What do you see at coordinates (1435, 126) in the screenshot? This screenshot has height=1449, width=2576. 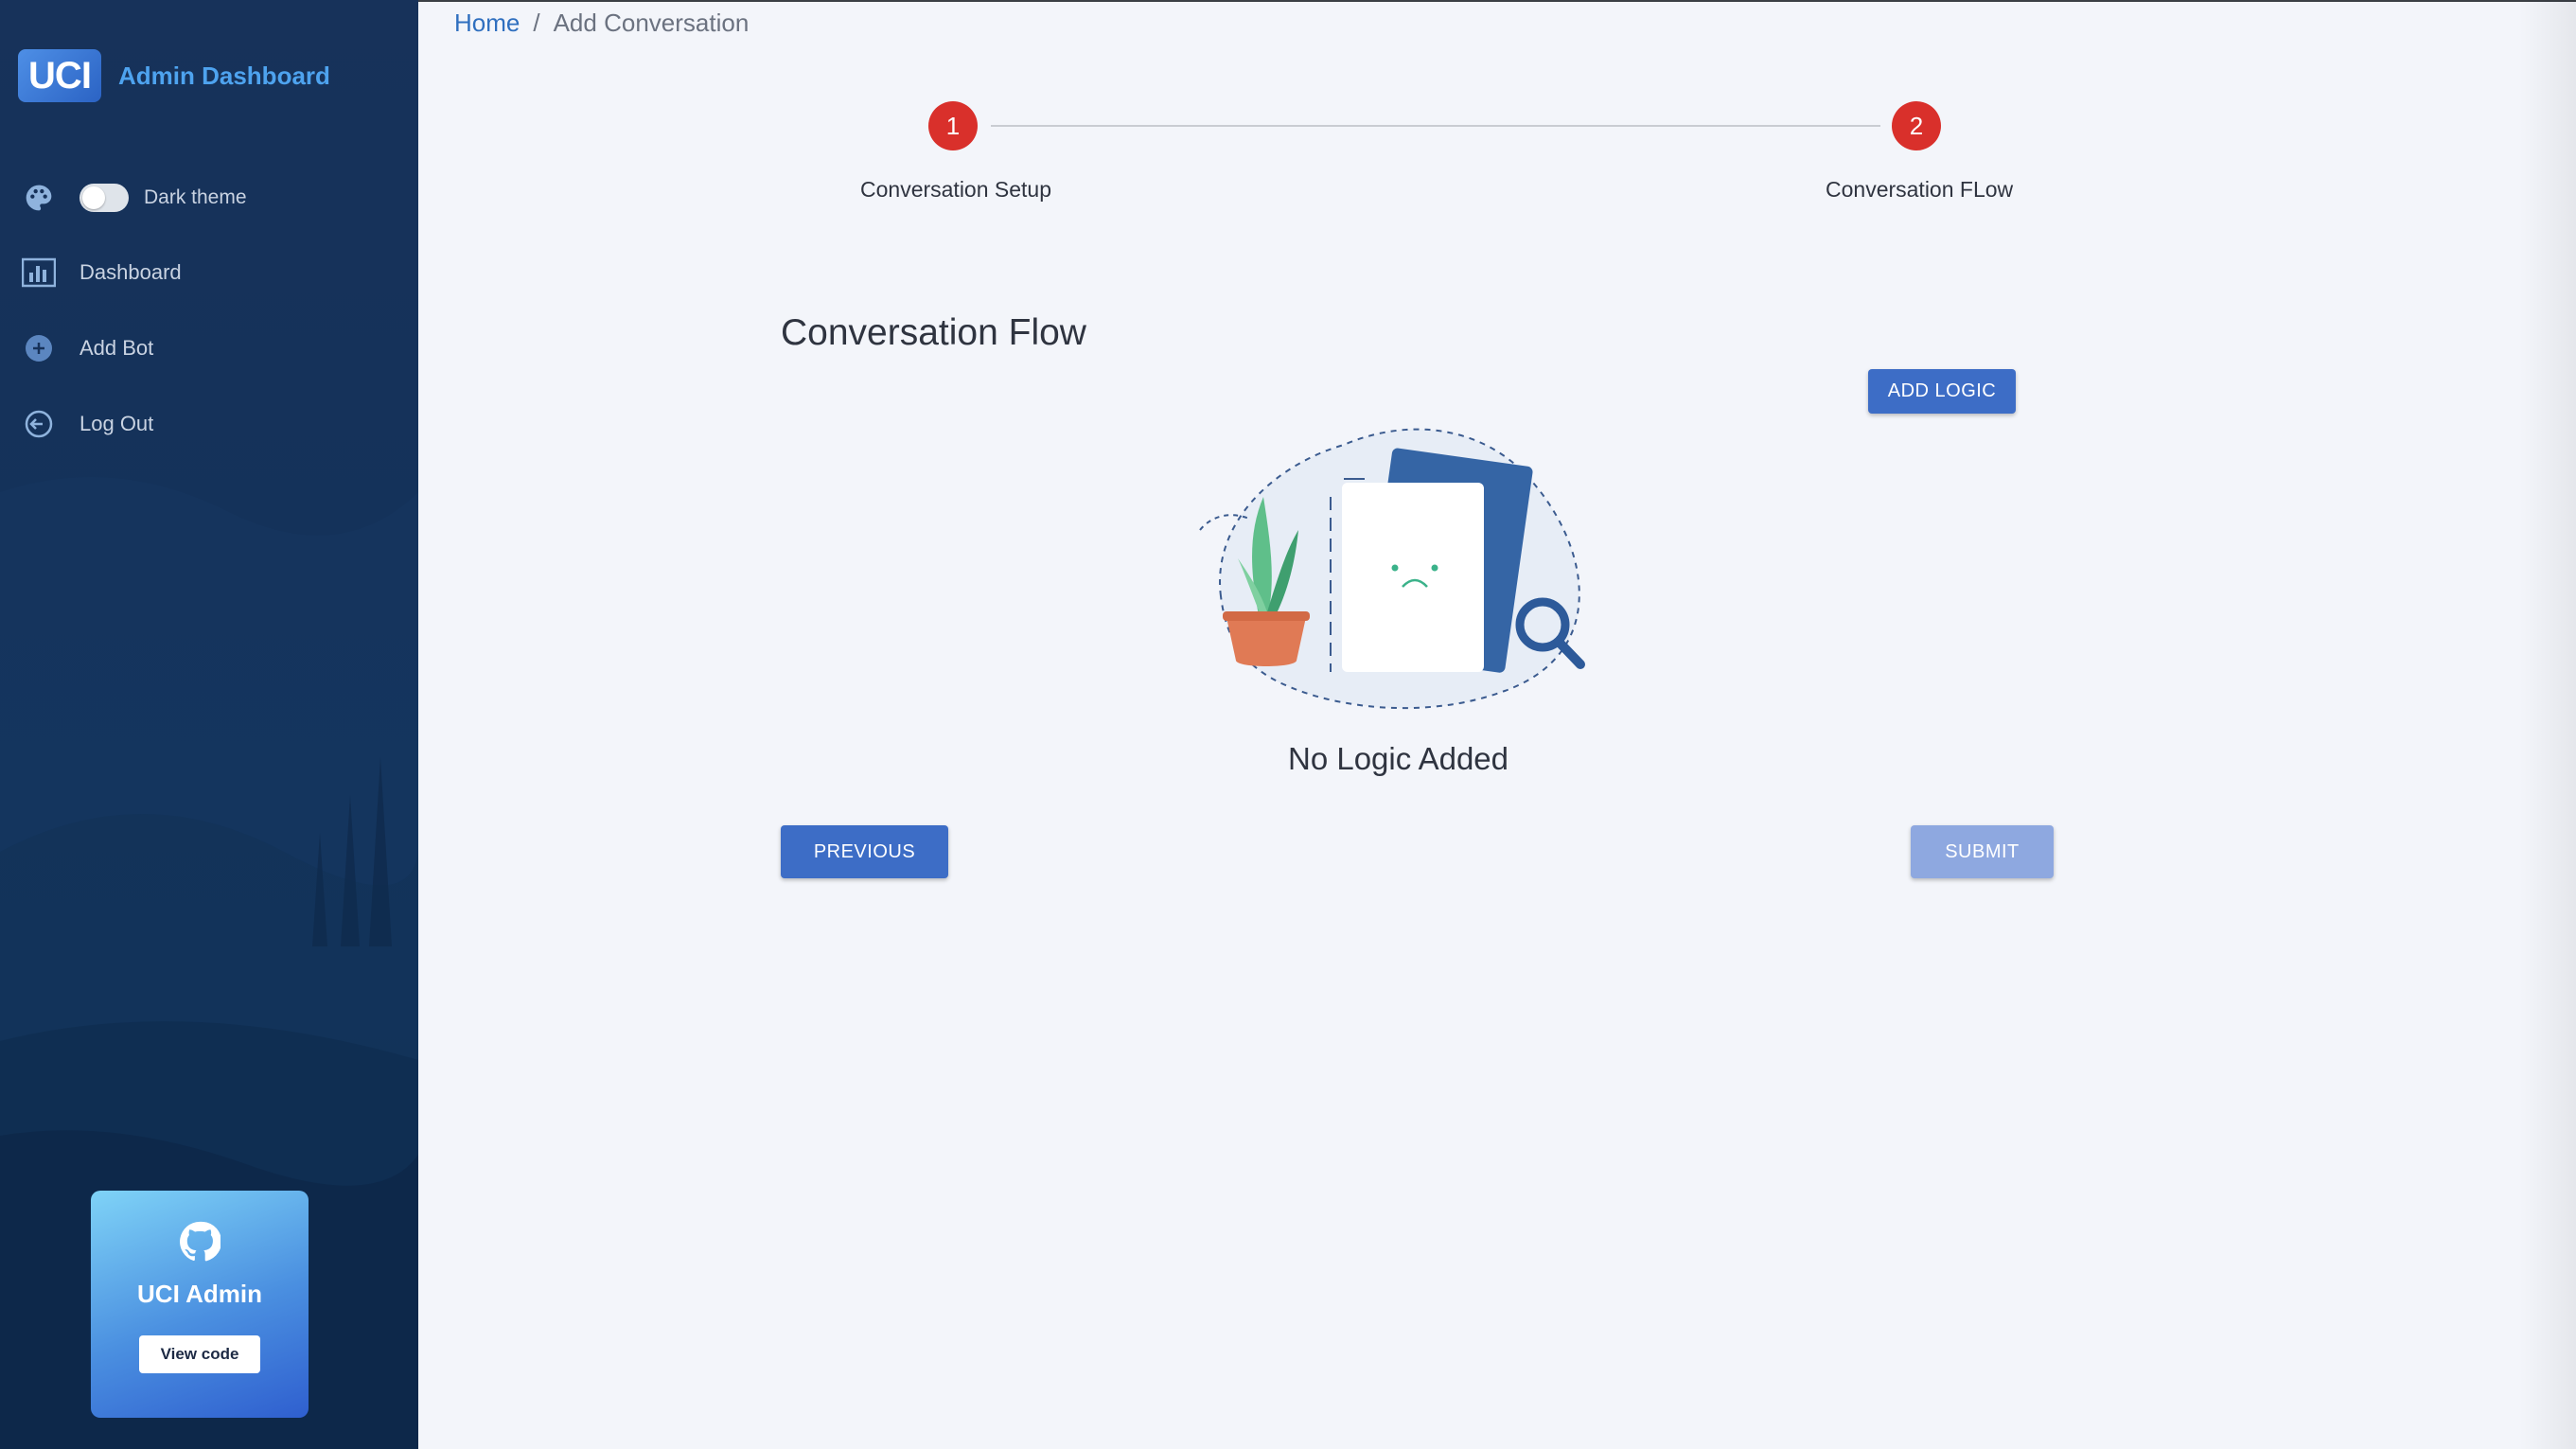 I see `stepper-connector` at bounding box center [1435, 126].